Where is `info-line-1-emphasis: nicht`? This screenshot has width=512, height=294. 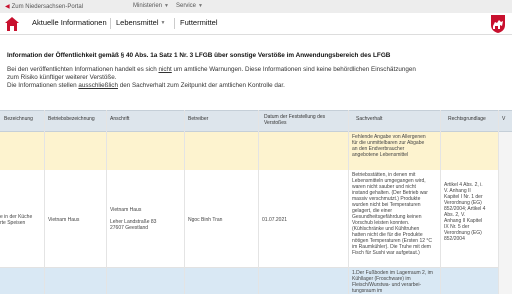 info-line-1-emphasis: nicht is located at coordinates (165, 69).